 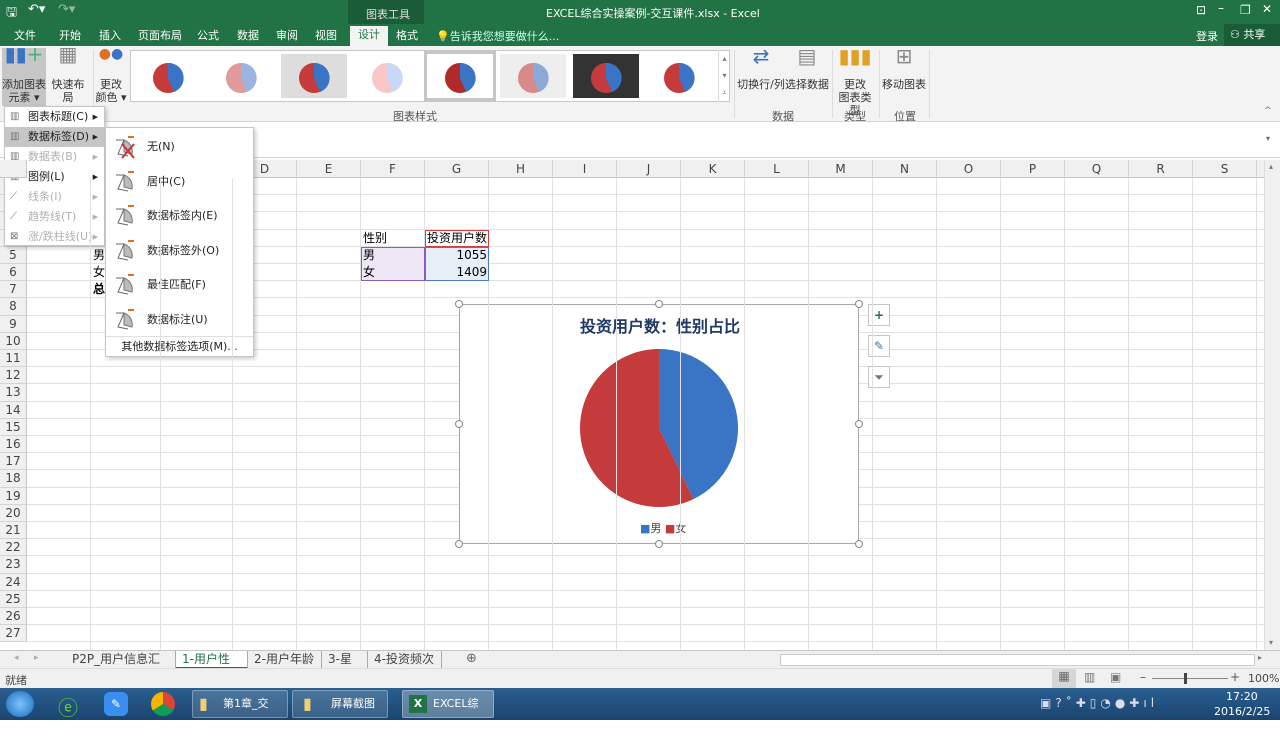 What do you see at coordinates (287, 36) in the screenshot?
I see `tab-review: 审阅` at bounding box center [287, 36].